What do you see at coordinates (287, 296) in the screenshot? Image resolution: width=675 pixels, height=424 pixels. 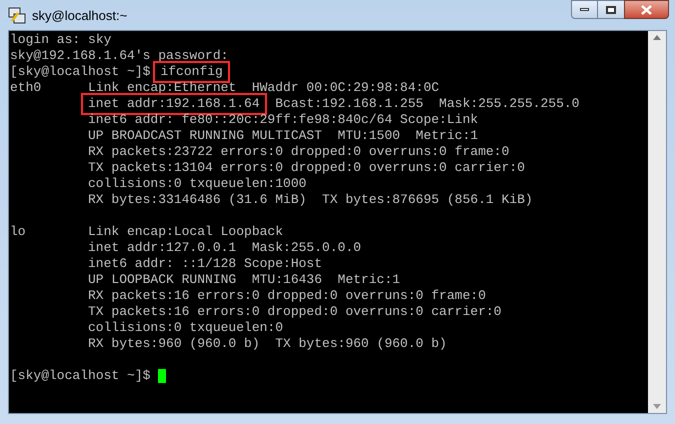 I see `terminal-text: RX packets:16 errors:0 dropped:0 overruns:0 frame:0` at bounding box center [287, 296].